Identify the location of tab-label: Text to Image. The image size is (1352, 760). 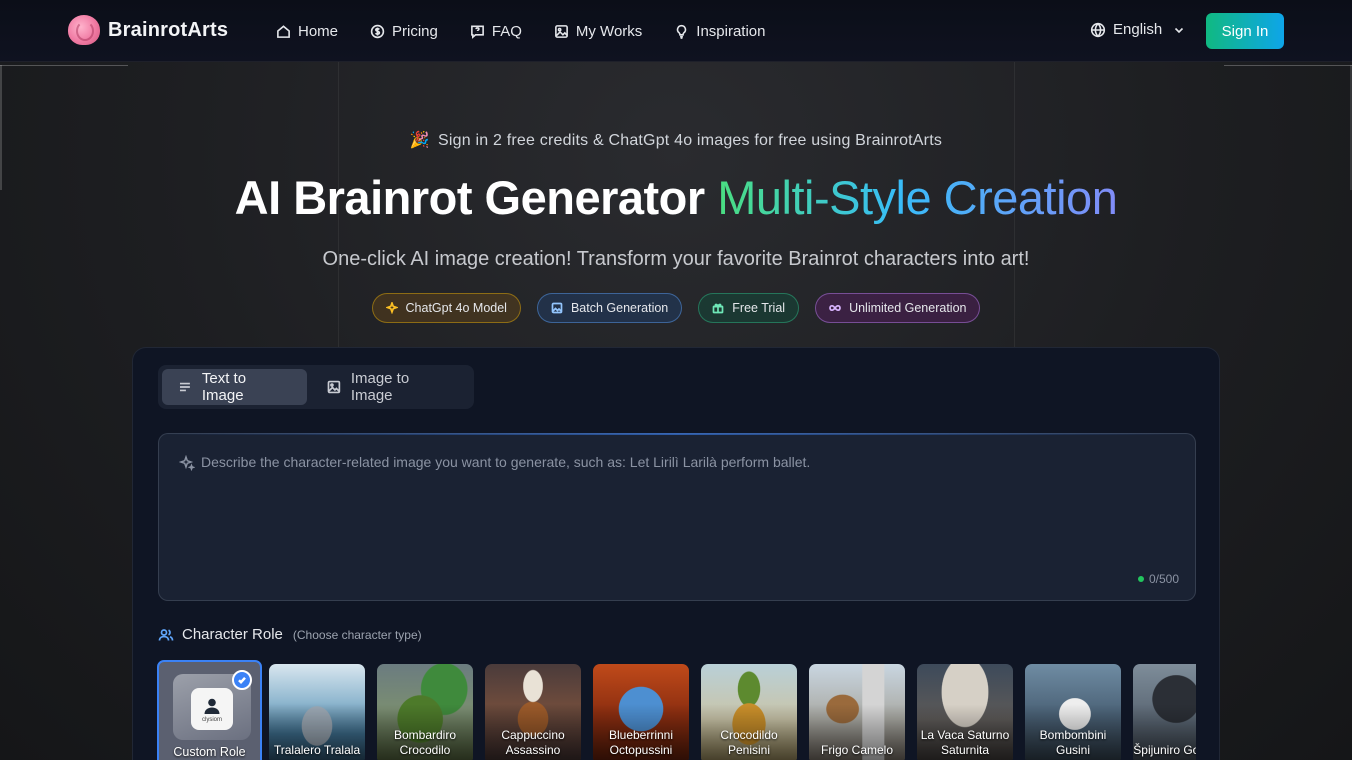
(224, 387).